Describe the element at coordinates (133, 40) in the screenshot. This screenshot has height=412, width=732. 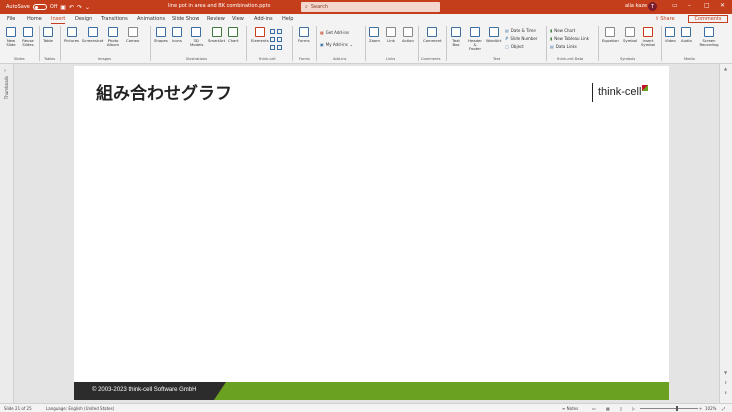
I see `cameo-label: Cameo` at that location.